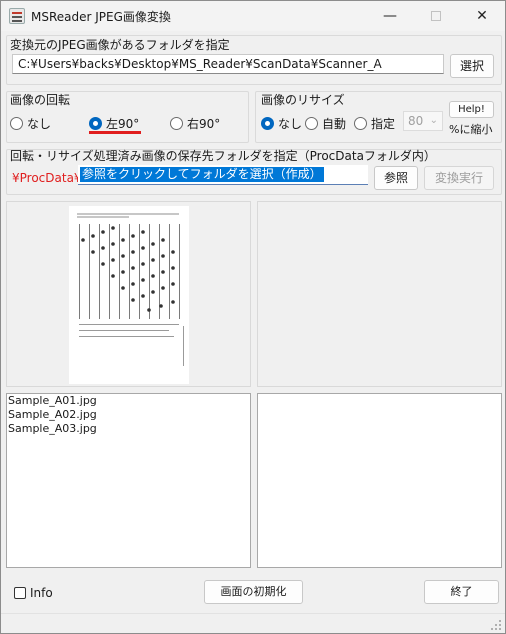 The image size is (506, 634). I want to click on minimize-icon: —, so click(390, 16).